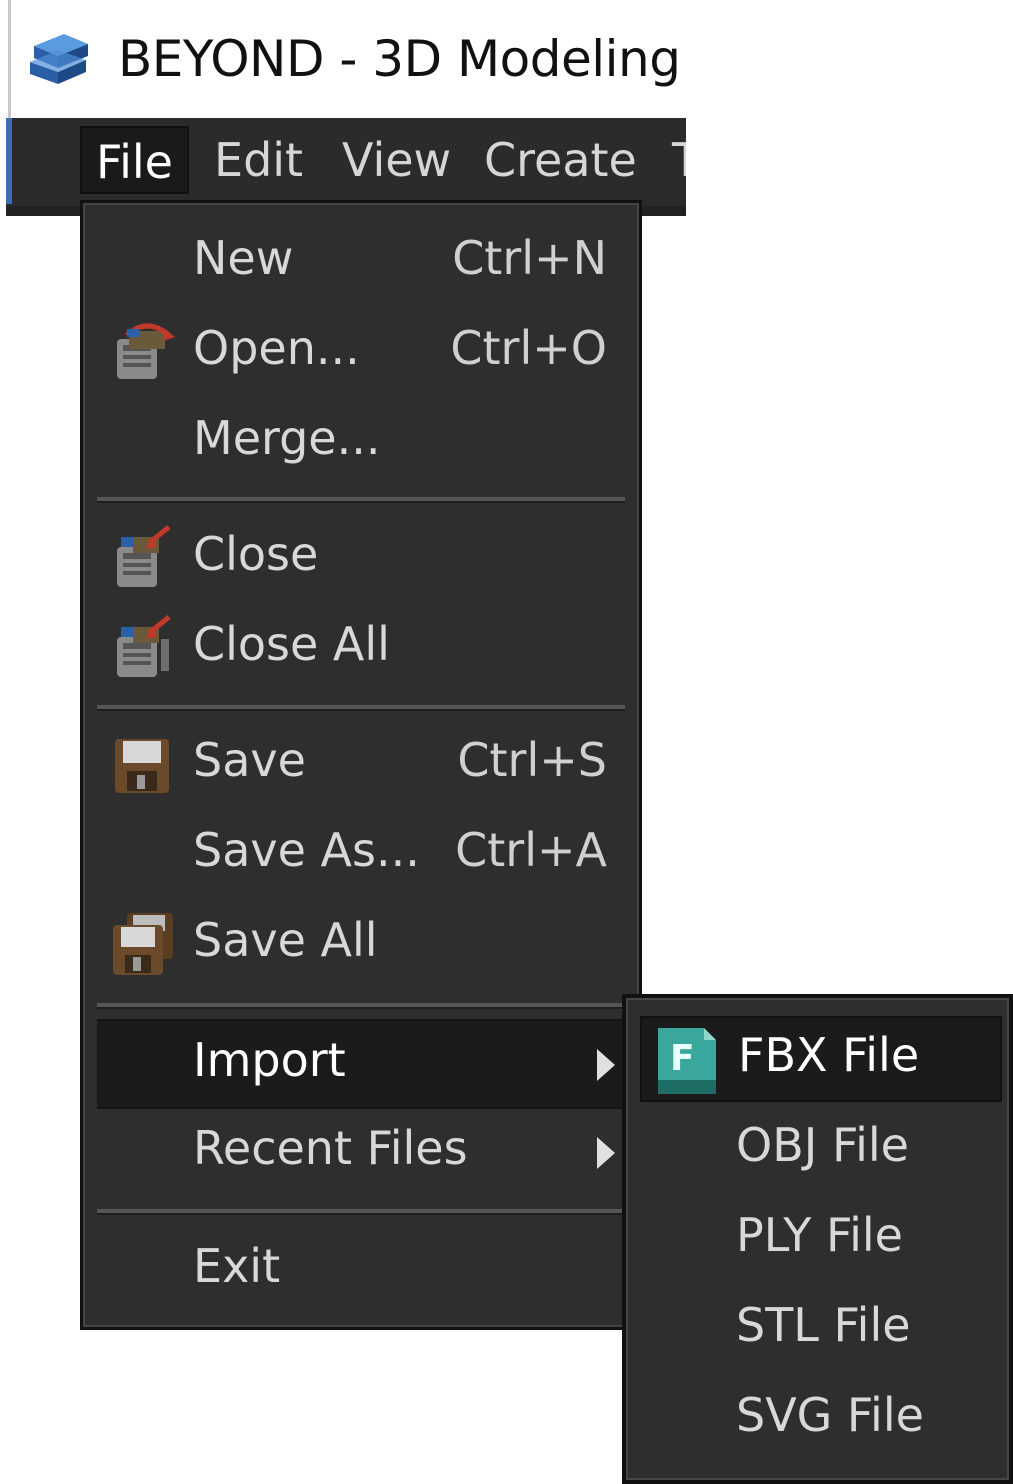 This screenshot has width=1013, height=1484. Describe the element at coordinates (146, 351) in the screenshot. I see `open-folder-icon` at that location.